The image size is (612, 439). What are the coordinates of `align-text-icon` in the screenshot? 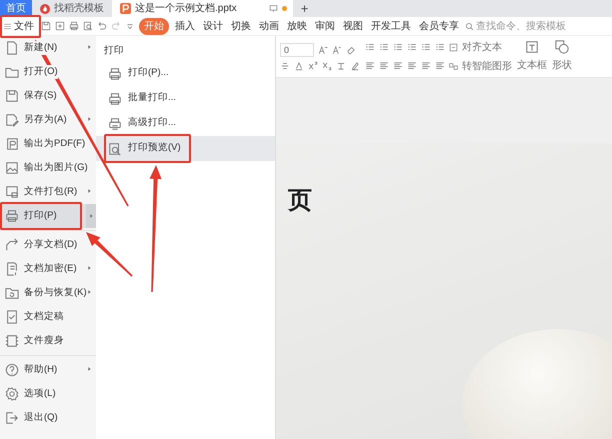 It's located at (453, 47).